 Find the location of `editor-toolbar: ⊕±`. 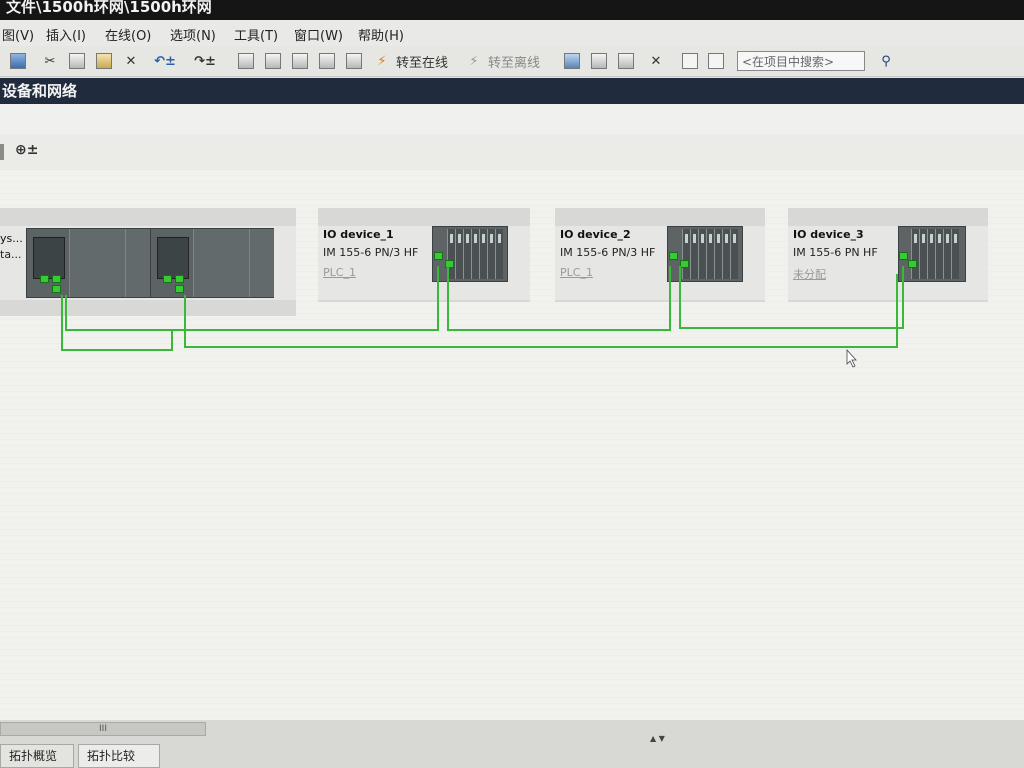

editor-toolbar: ⊕± is located at coordinates (512, 152).